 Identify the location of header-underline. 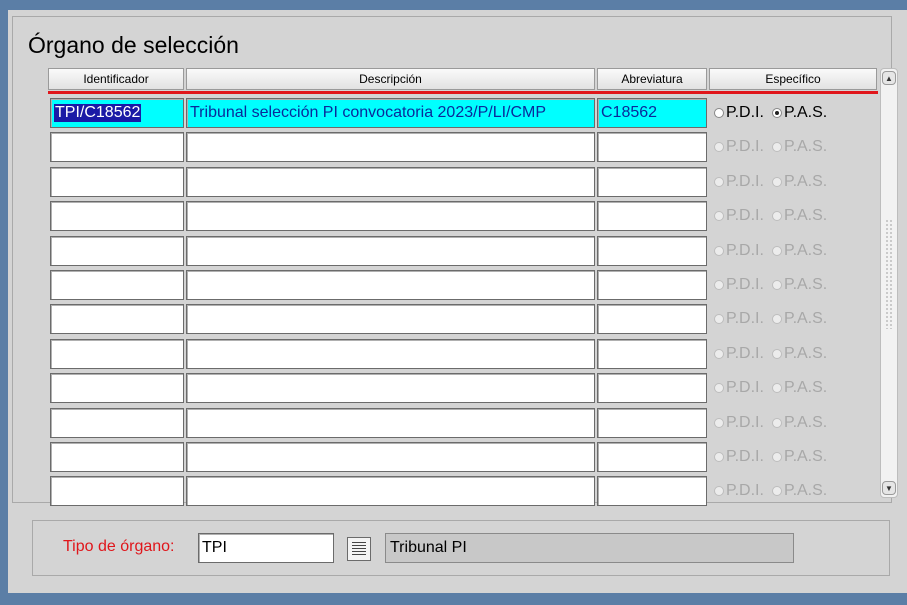
(463, 92).